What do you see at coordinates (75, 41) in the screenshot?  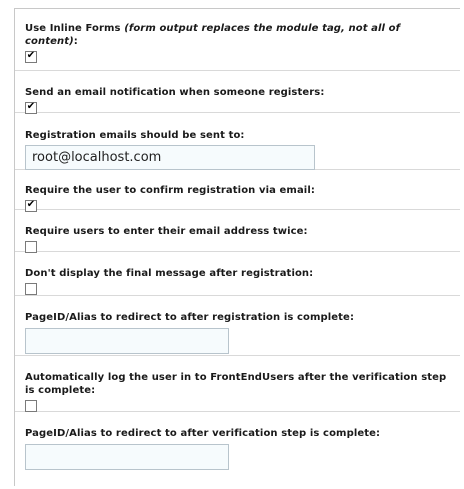 I see `inline-forms-colon: :` at bounding box center [75, 41].